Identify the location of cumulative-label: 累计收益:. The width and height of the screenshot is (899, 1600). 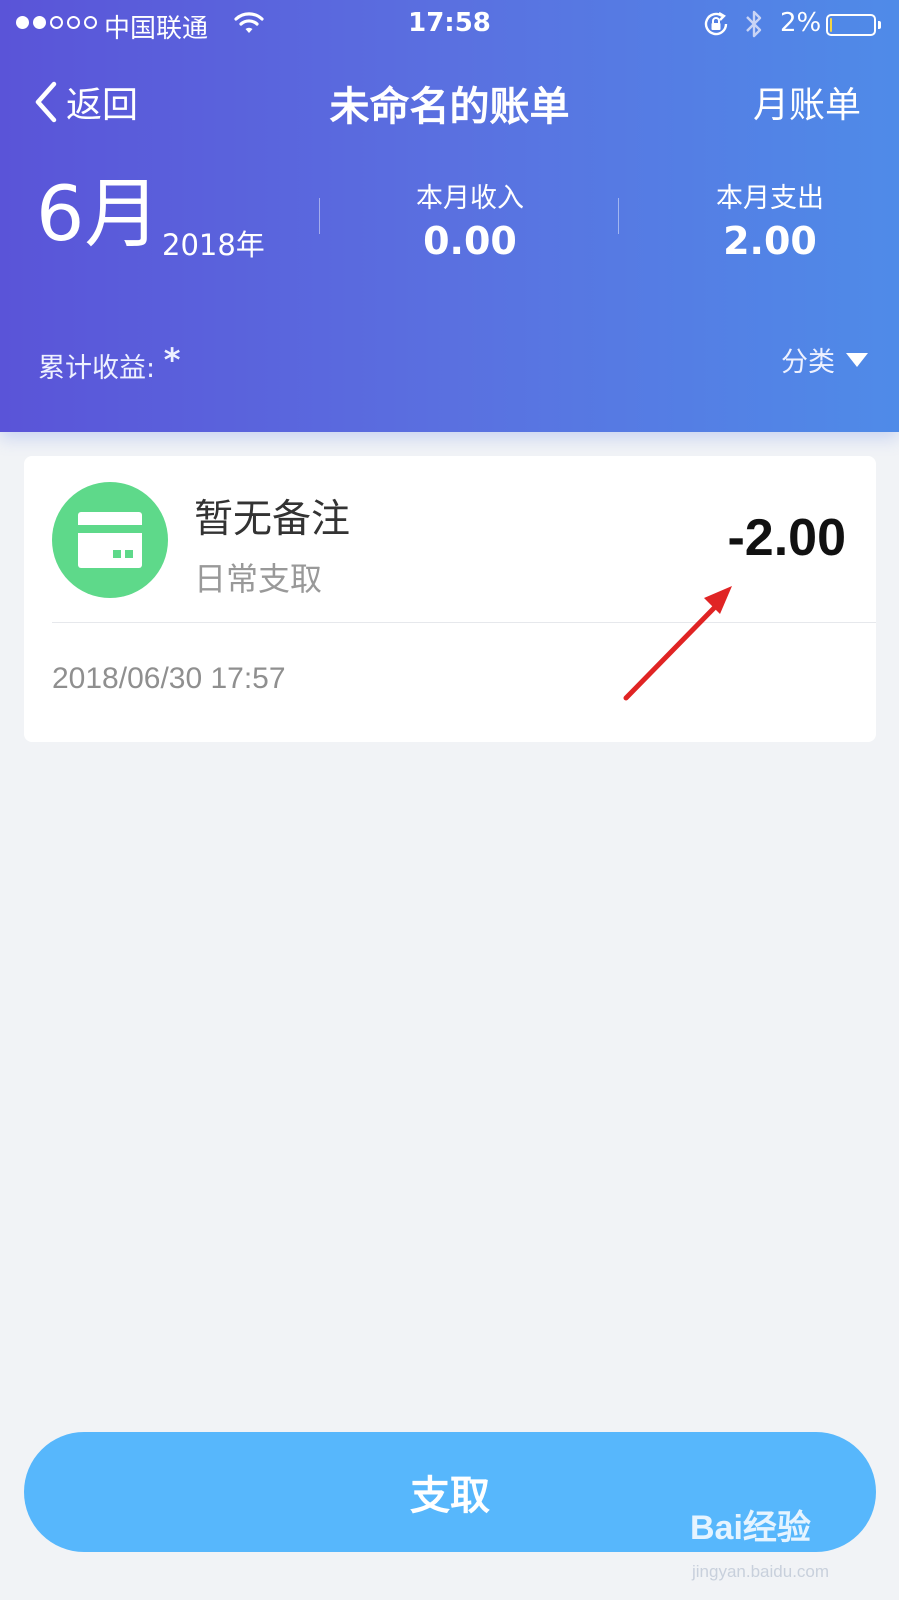
(97, 368).